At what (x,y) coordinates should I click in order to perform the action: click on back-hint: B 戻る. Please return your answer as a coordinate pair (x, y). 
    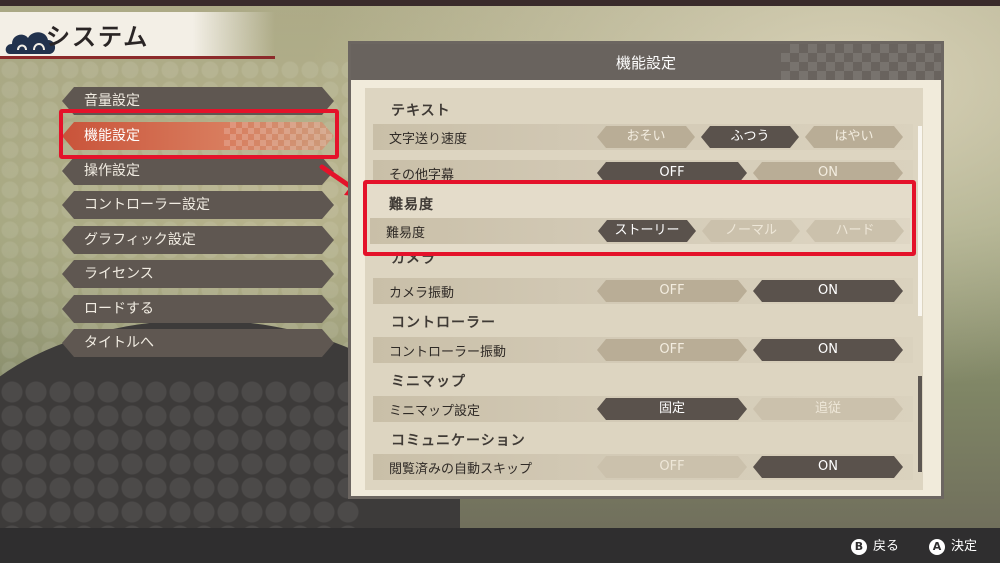
    Looking at the image, I should click on (875, 545).